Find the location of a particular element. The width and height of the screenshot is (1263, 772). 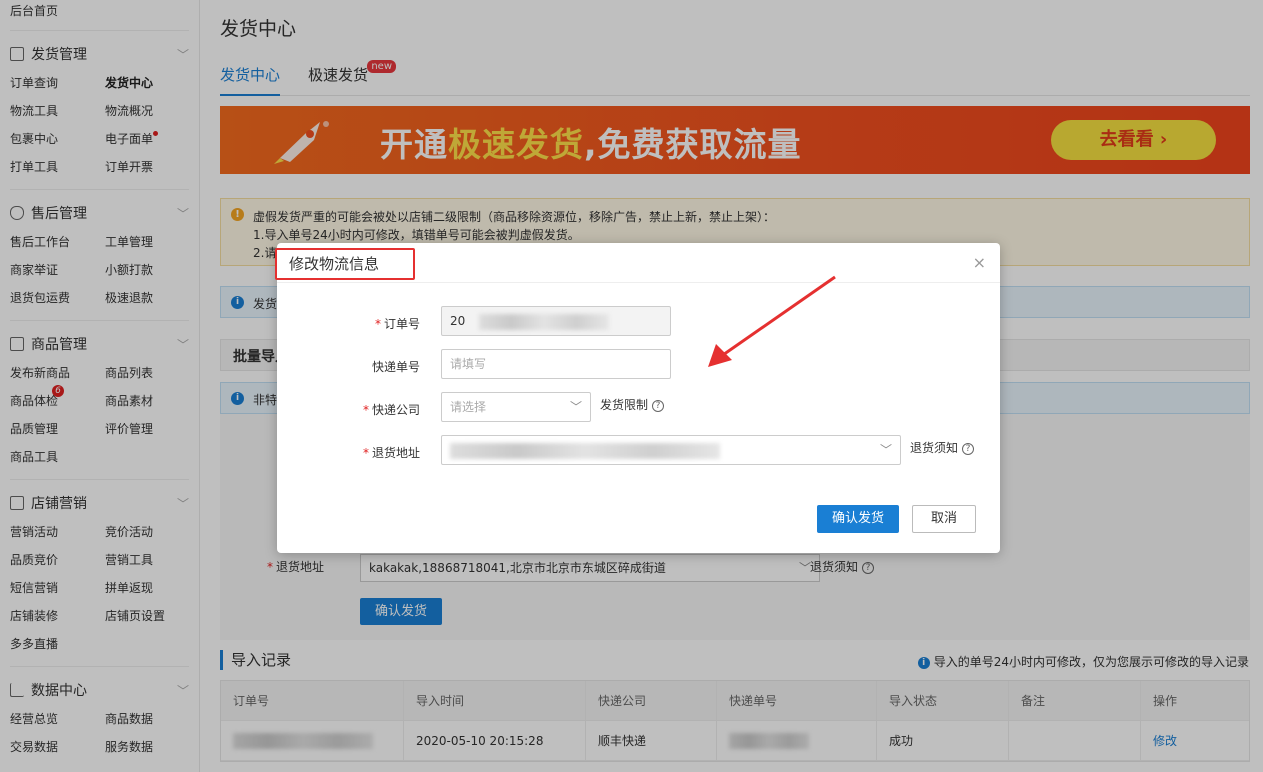

redacted-order is located at coordinates (544, 321).